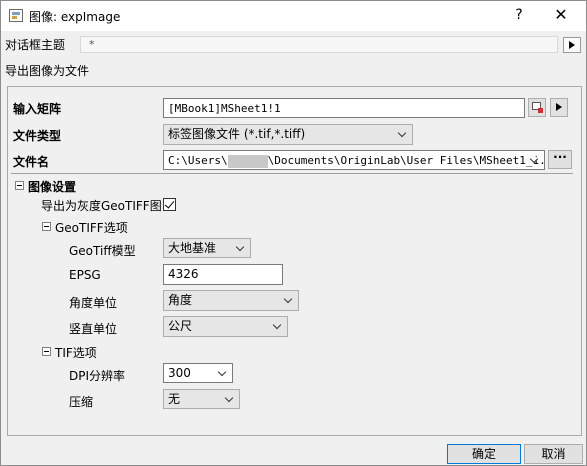  Describe the element at coordinates (16, 15) in the screenshot. I see `image-app-icon` at that location.